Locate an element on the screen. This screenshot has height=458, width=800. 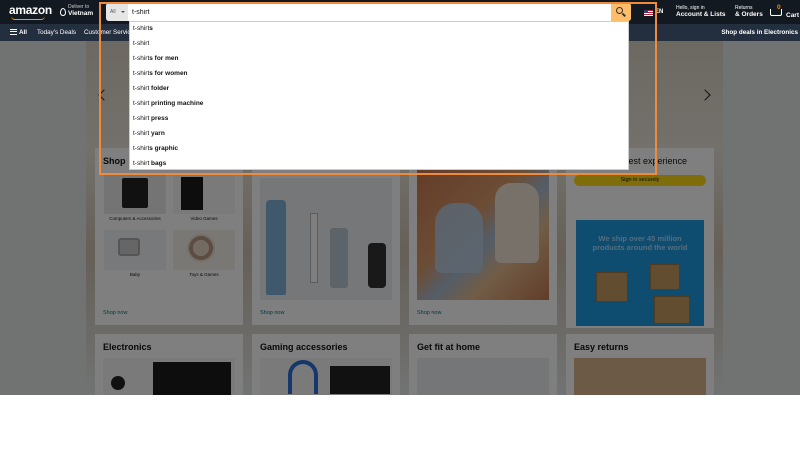
location-pin-icon is located at coordinates (63, 12).